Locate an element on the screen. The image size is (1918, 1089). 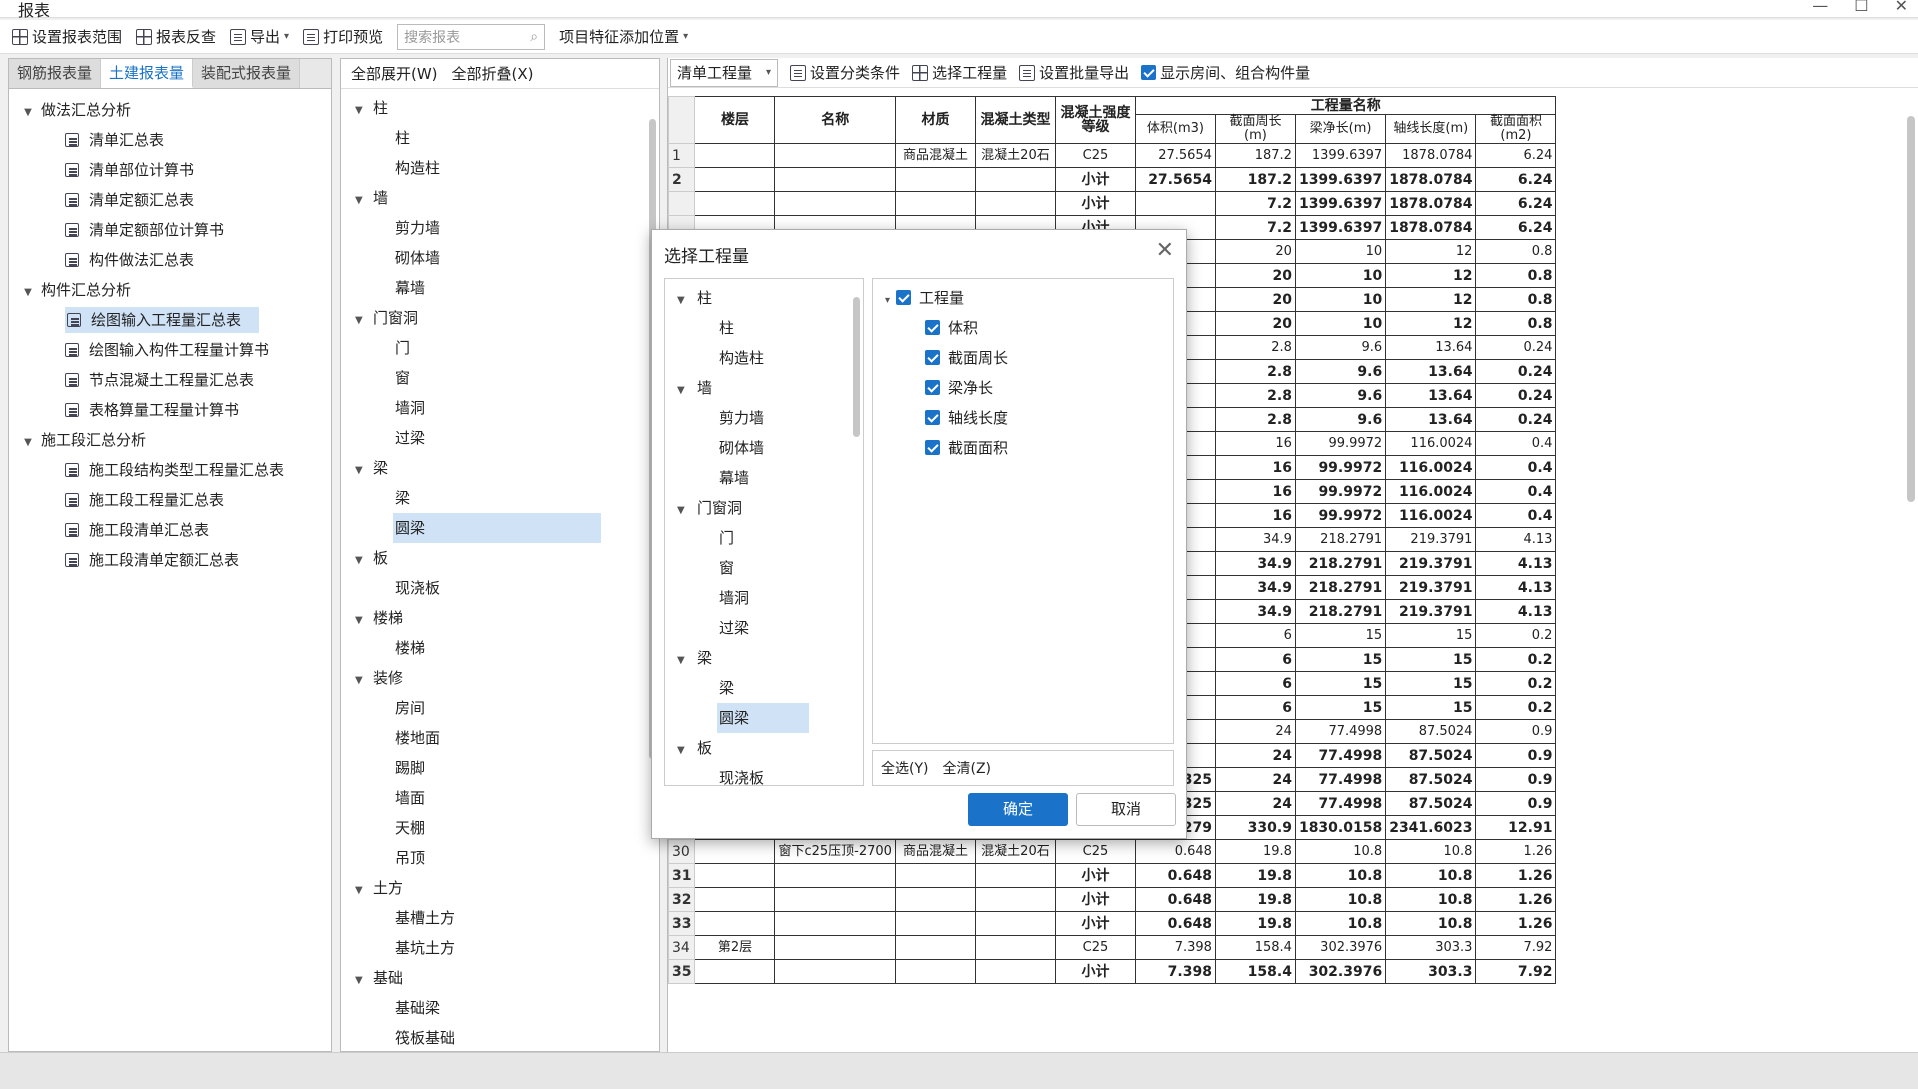
report-search-input: 搜索报表 ⌕ is located at coordinates (471, 36).